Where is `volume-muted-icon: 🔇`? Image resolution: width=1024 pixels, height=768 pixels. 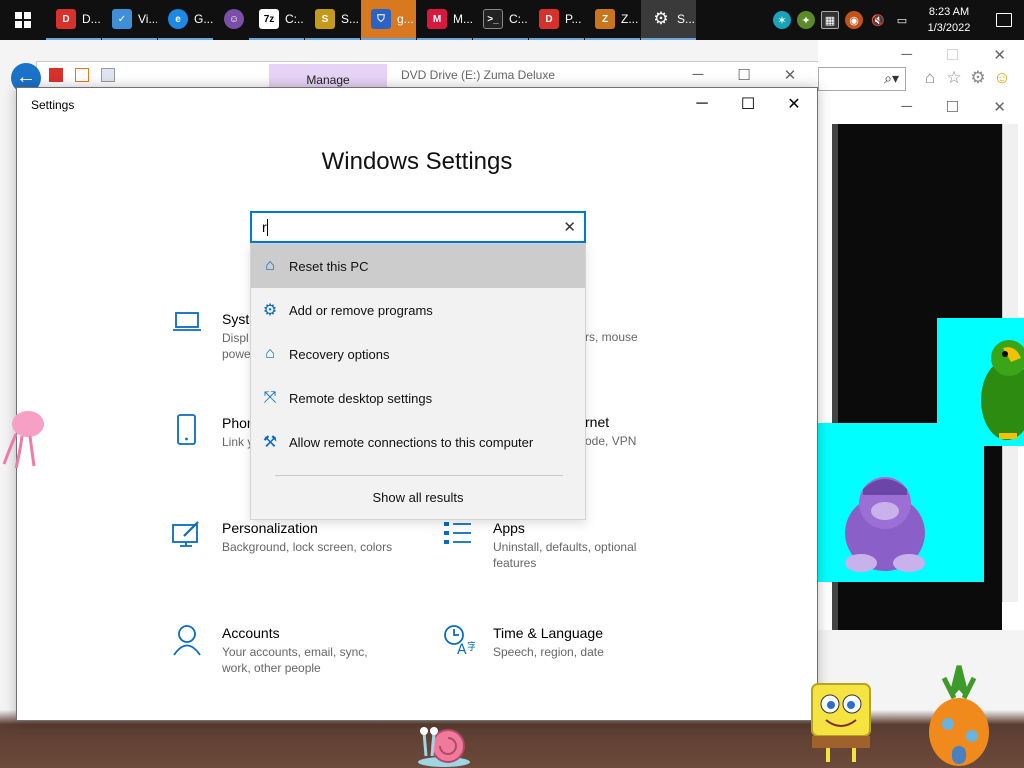
volume-muted-icon: 🔇 is located at coordinates (878, 20).